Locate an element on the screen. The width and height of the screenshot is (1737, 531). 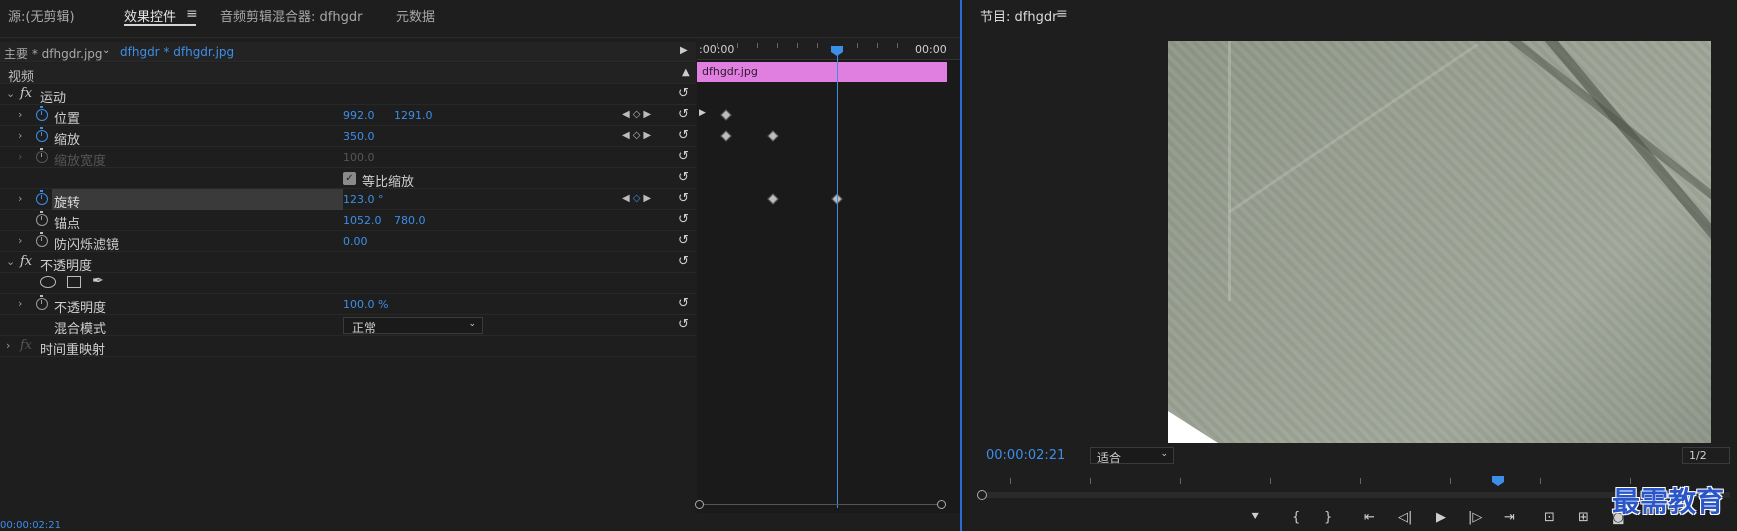
position-x-value: 992.0 is located at coordinates (359, 115).